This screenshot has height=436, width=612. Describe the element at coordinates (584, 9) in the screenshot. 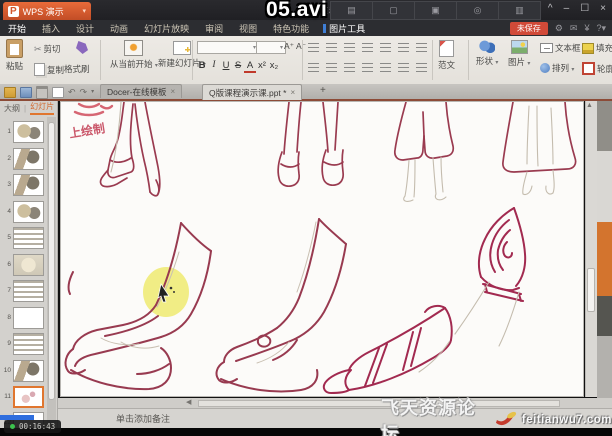

I see `maximize-button: ☐` at that location.